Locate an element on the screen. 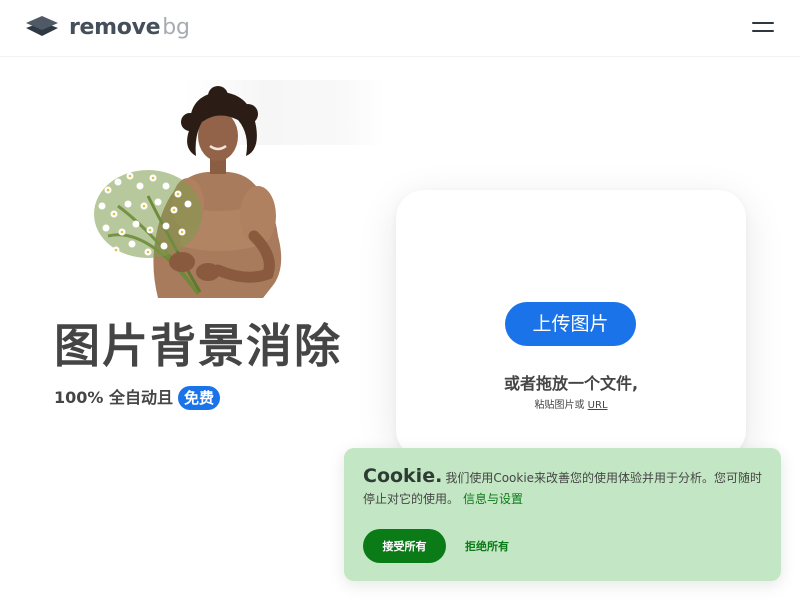 Image resolution: width=800 pixels, height=600 pixels. hero-subtitle: 100% 全自动且 免费 is located at coordinates (137, 398).